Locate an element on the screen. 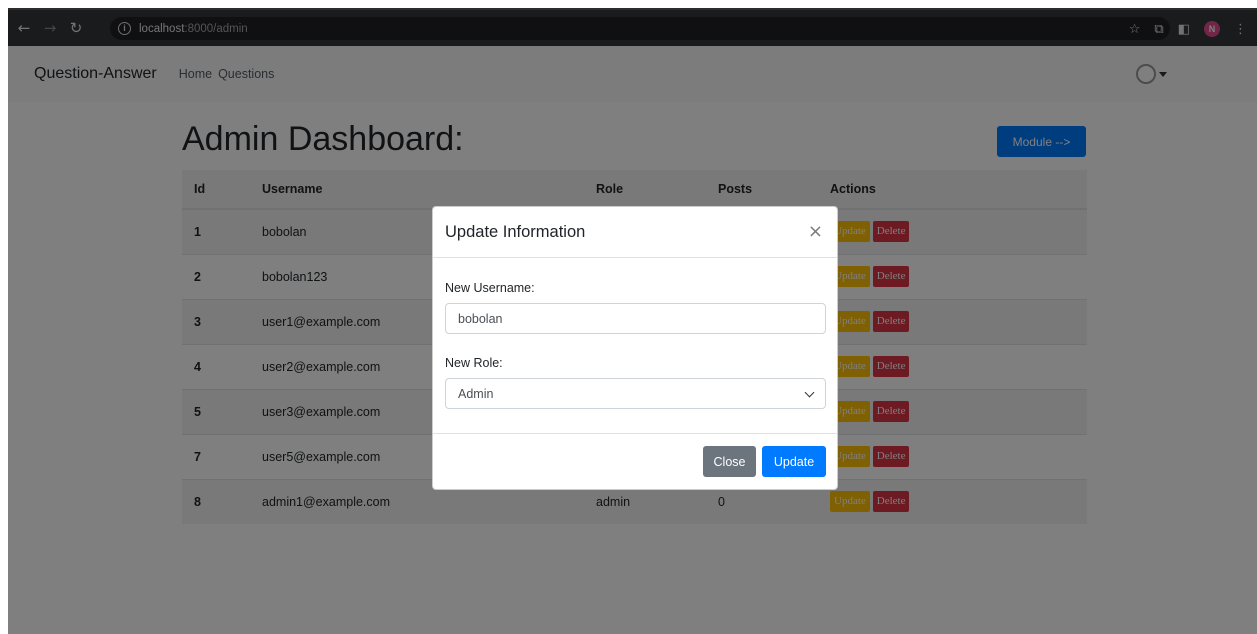 This screenshot has width=1257, height=634. update-button: Update is located at coordinates (794, 461).